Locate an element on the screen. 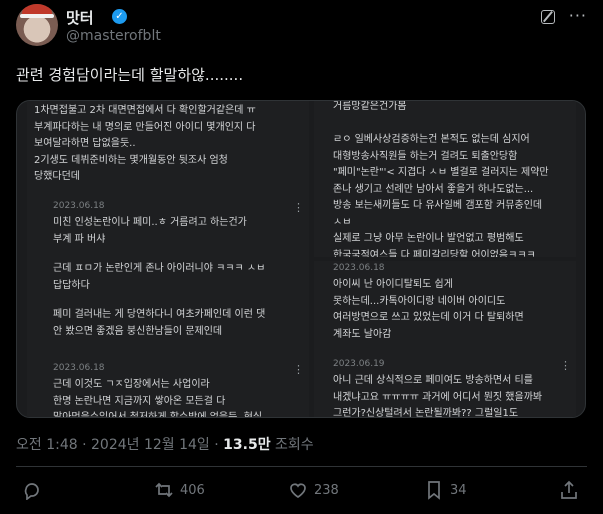  bookmark-button: 34 is located at coordinates (445, 490).